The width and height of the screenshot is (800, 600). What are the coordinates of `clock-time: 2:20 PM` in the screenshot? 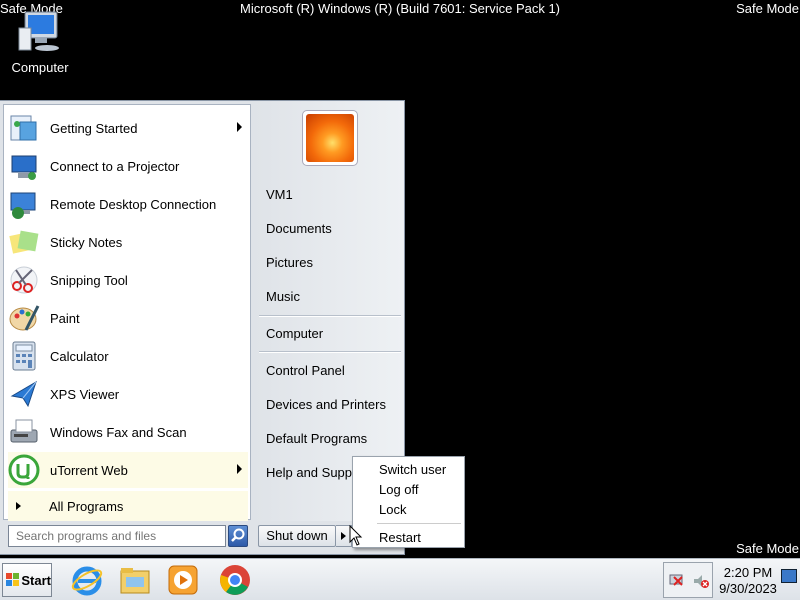 It's located at (748, 572).